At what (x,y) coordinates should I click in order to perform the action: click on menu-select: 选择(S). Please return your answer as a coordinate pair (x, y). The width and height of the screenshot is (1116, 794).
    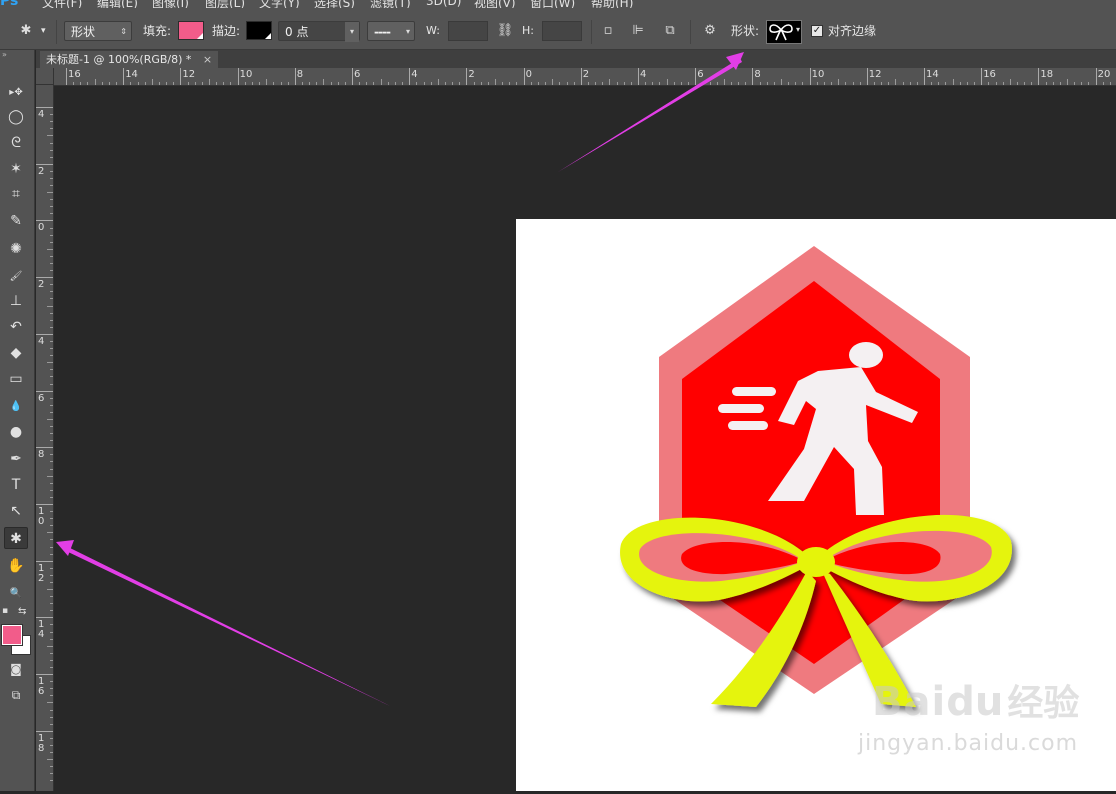
    Looking at the image, I should click on (334, 4).